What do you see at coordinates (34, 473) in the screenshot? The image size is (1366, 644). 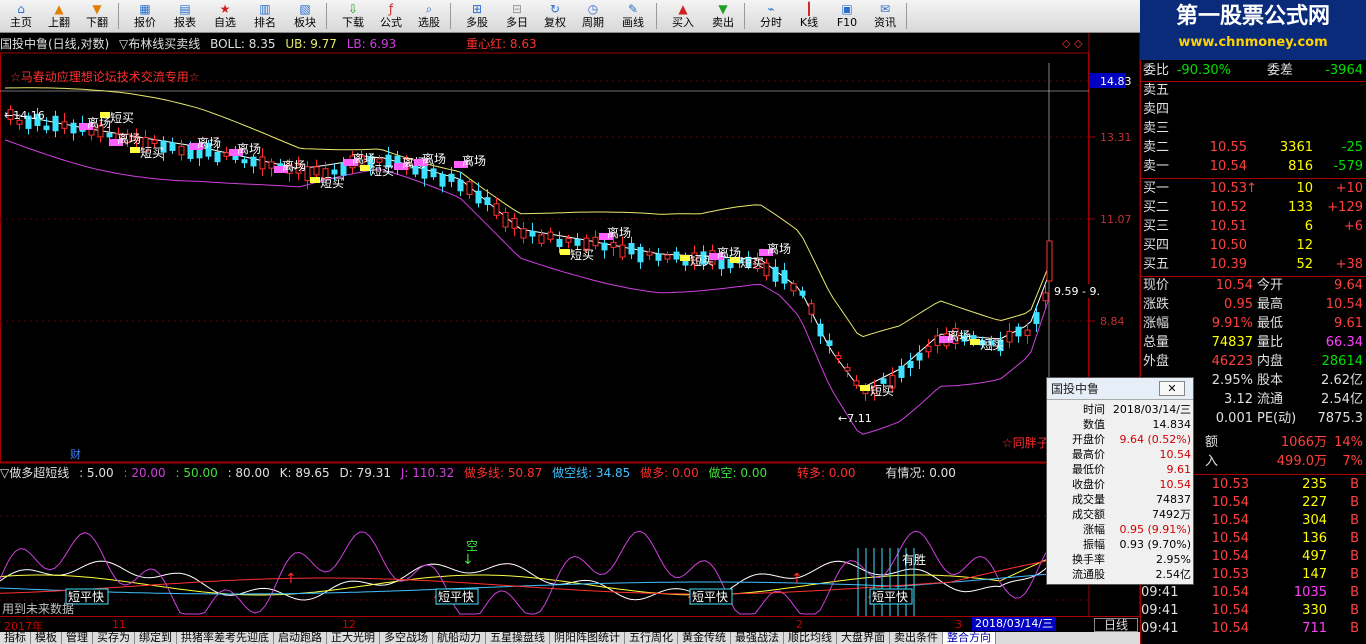 I see `indicator-name: ▽做多超短线` at bounding box center [34, 473].